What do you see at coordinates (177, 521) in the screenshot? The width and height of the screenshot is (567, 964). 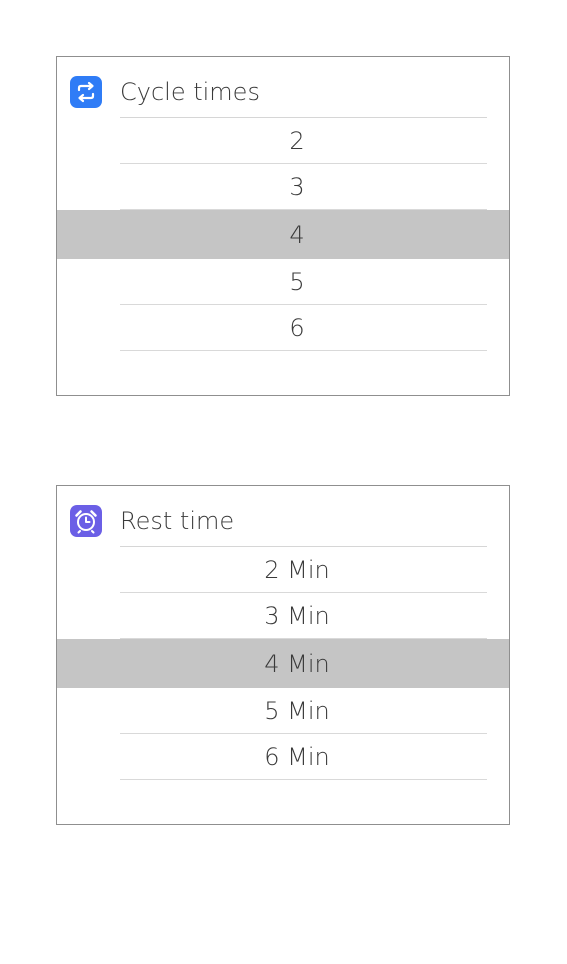 I see `rest-time-title: Rest time` at bounding box center [177, 521].